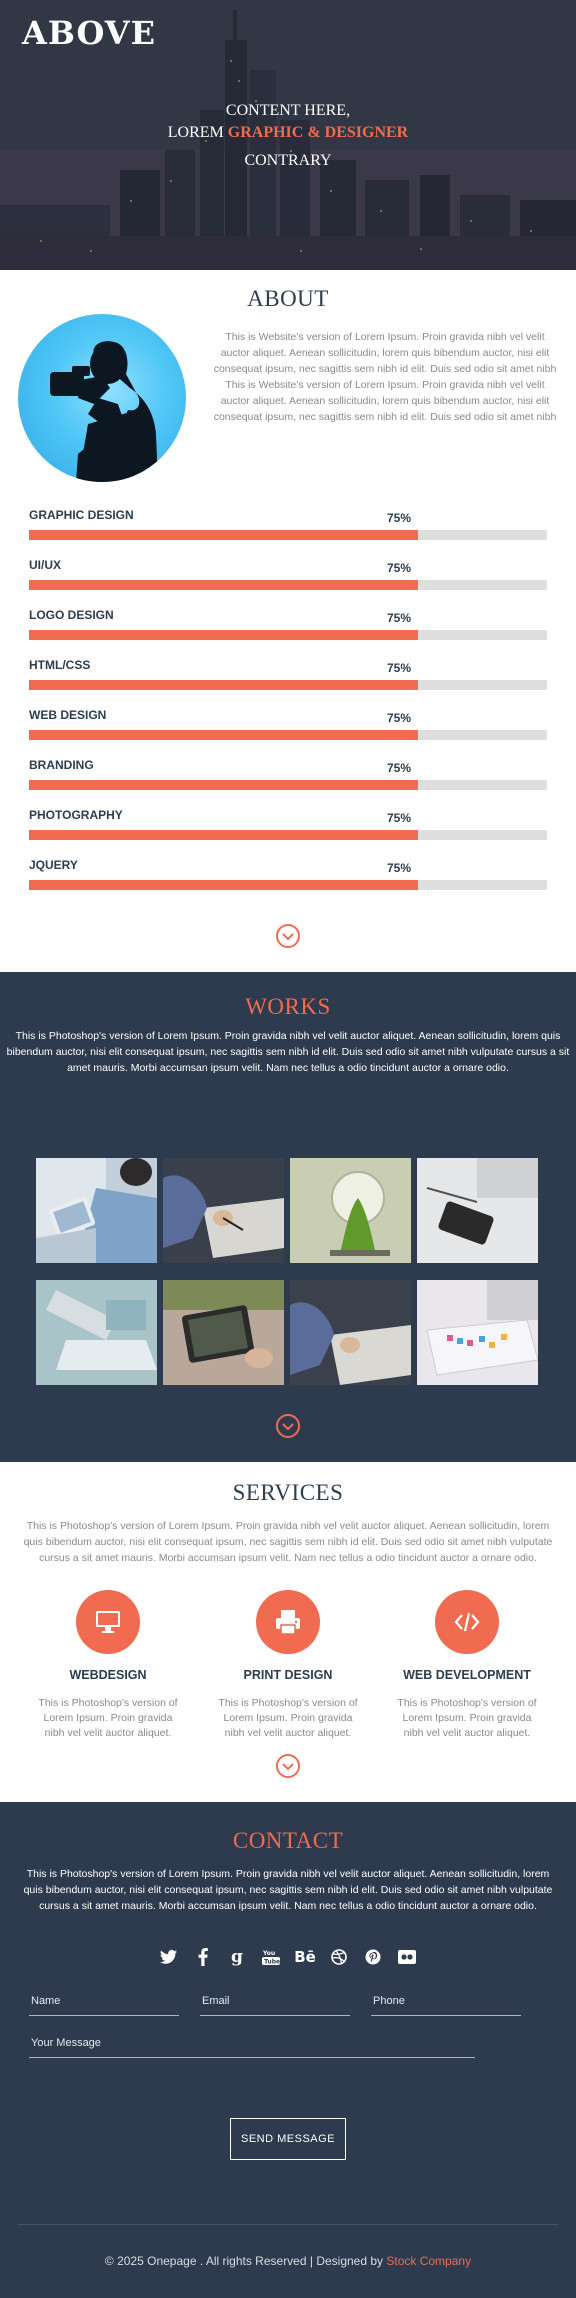 Image resolution: width=576 pixels, height=2298 pixels. What do you see at coordinates (108, 1675) in the screenshot?
I see `service-title: WEBDESIGN` at bounding box center [108, 1675].